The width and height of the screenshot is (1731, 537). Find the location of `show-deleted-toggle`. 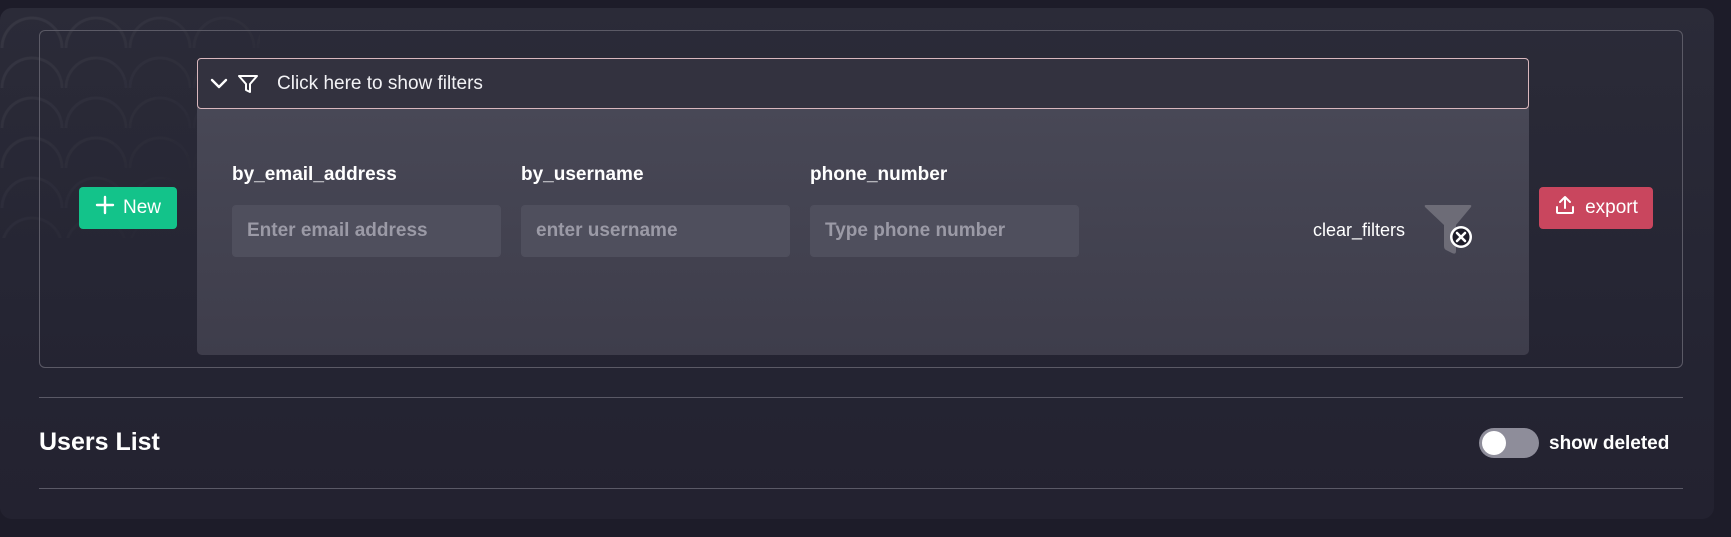

show-deleted-toggle is located at coordinates (1509, 443).